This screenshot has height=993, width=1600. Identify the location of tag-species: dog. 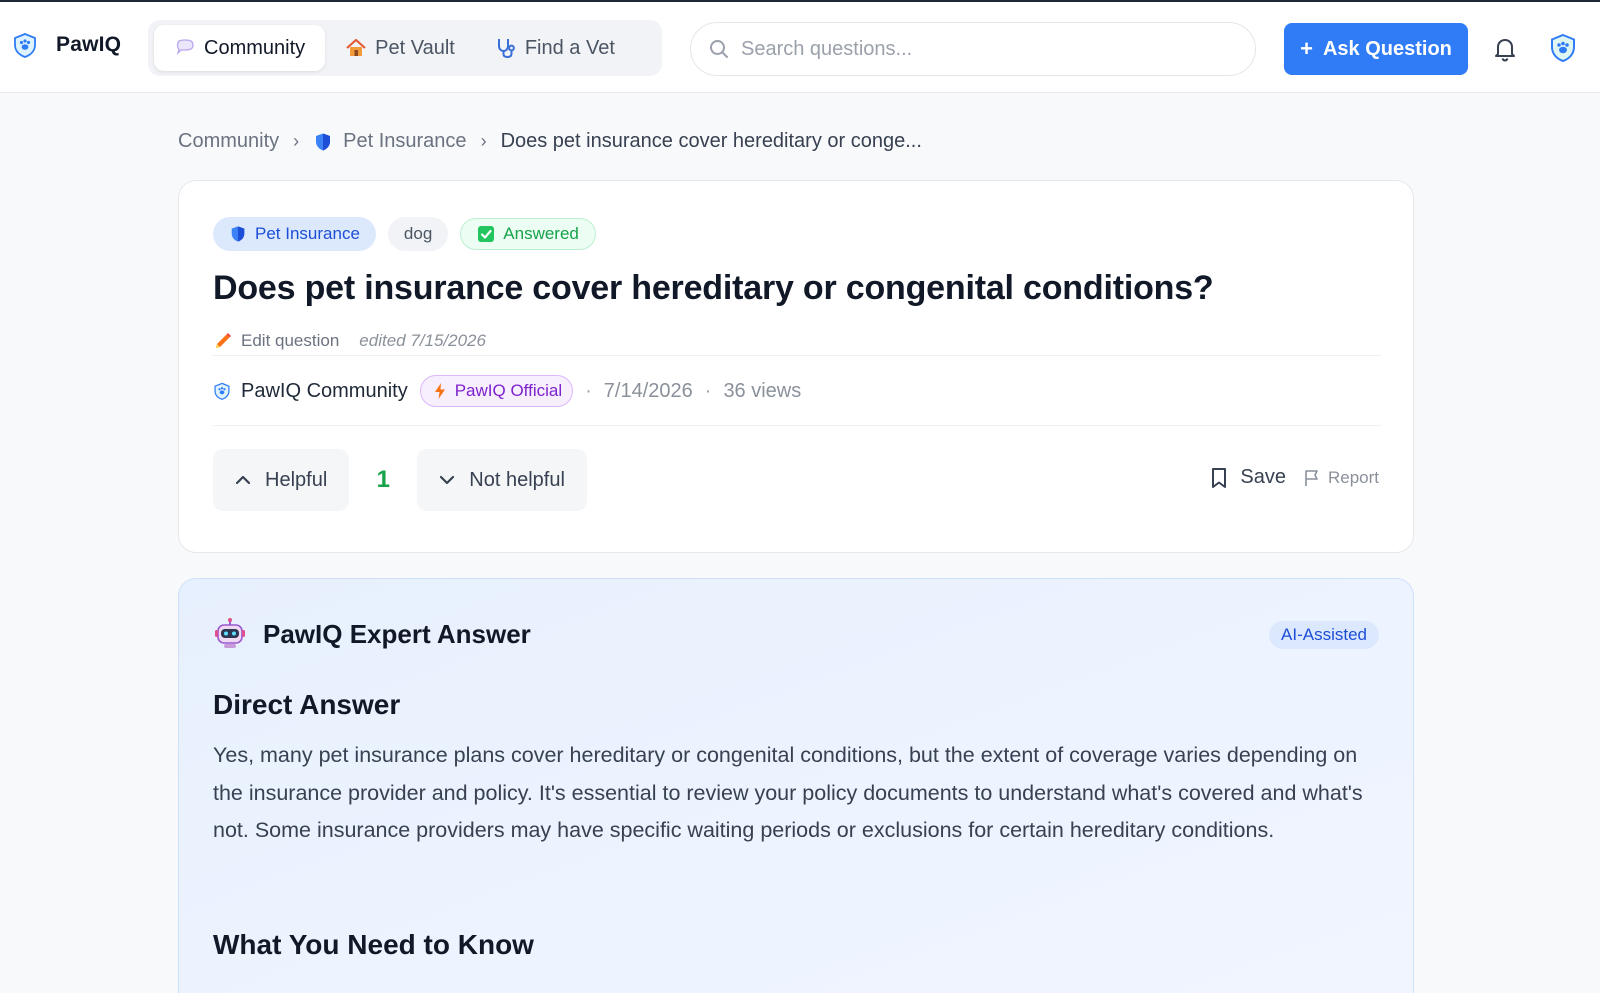
(418, 234).